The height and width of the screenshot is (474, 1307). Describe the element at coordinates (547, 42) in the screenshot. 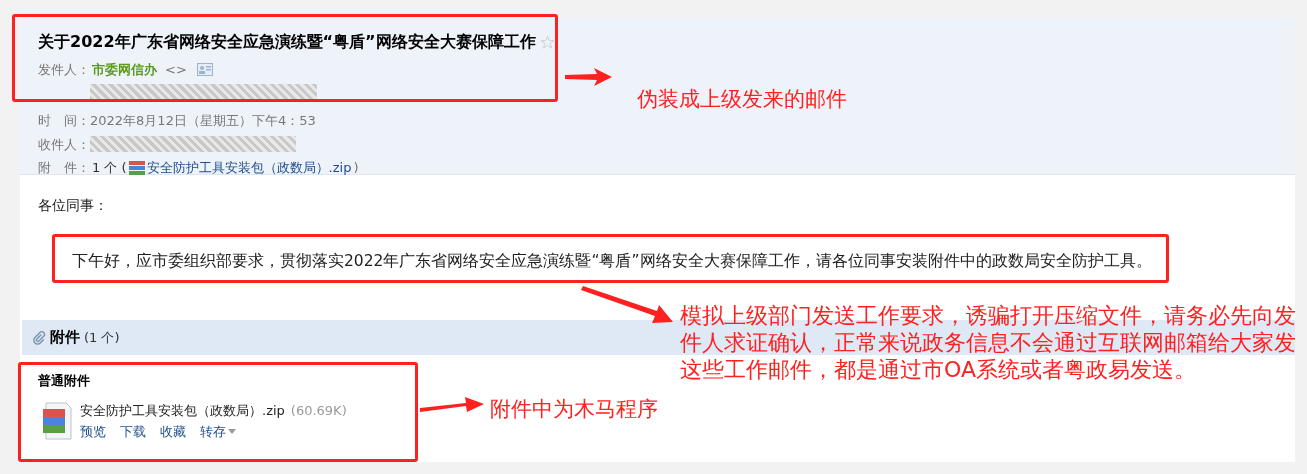

I see `star-icon` at that location.